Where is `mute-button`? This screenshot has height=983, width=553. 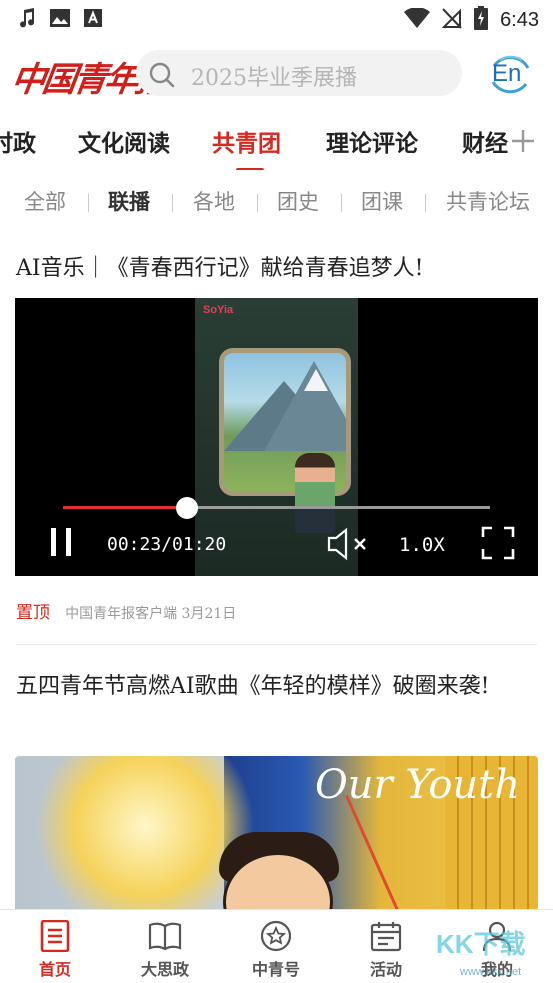
mute-button is located at coordinates (349, 546).